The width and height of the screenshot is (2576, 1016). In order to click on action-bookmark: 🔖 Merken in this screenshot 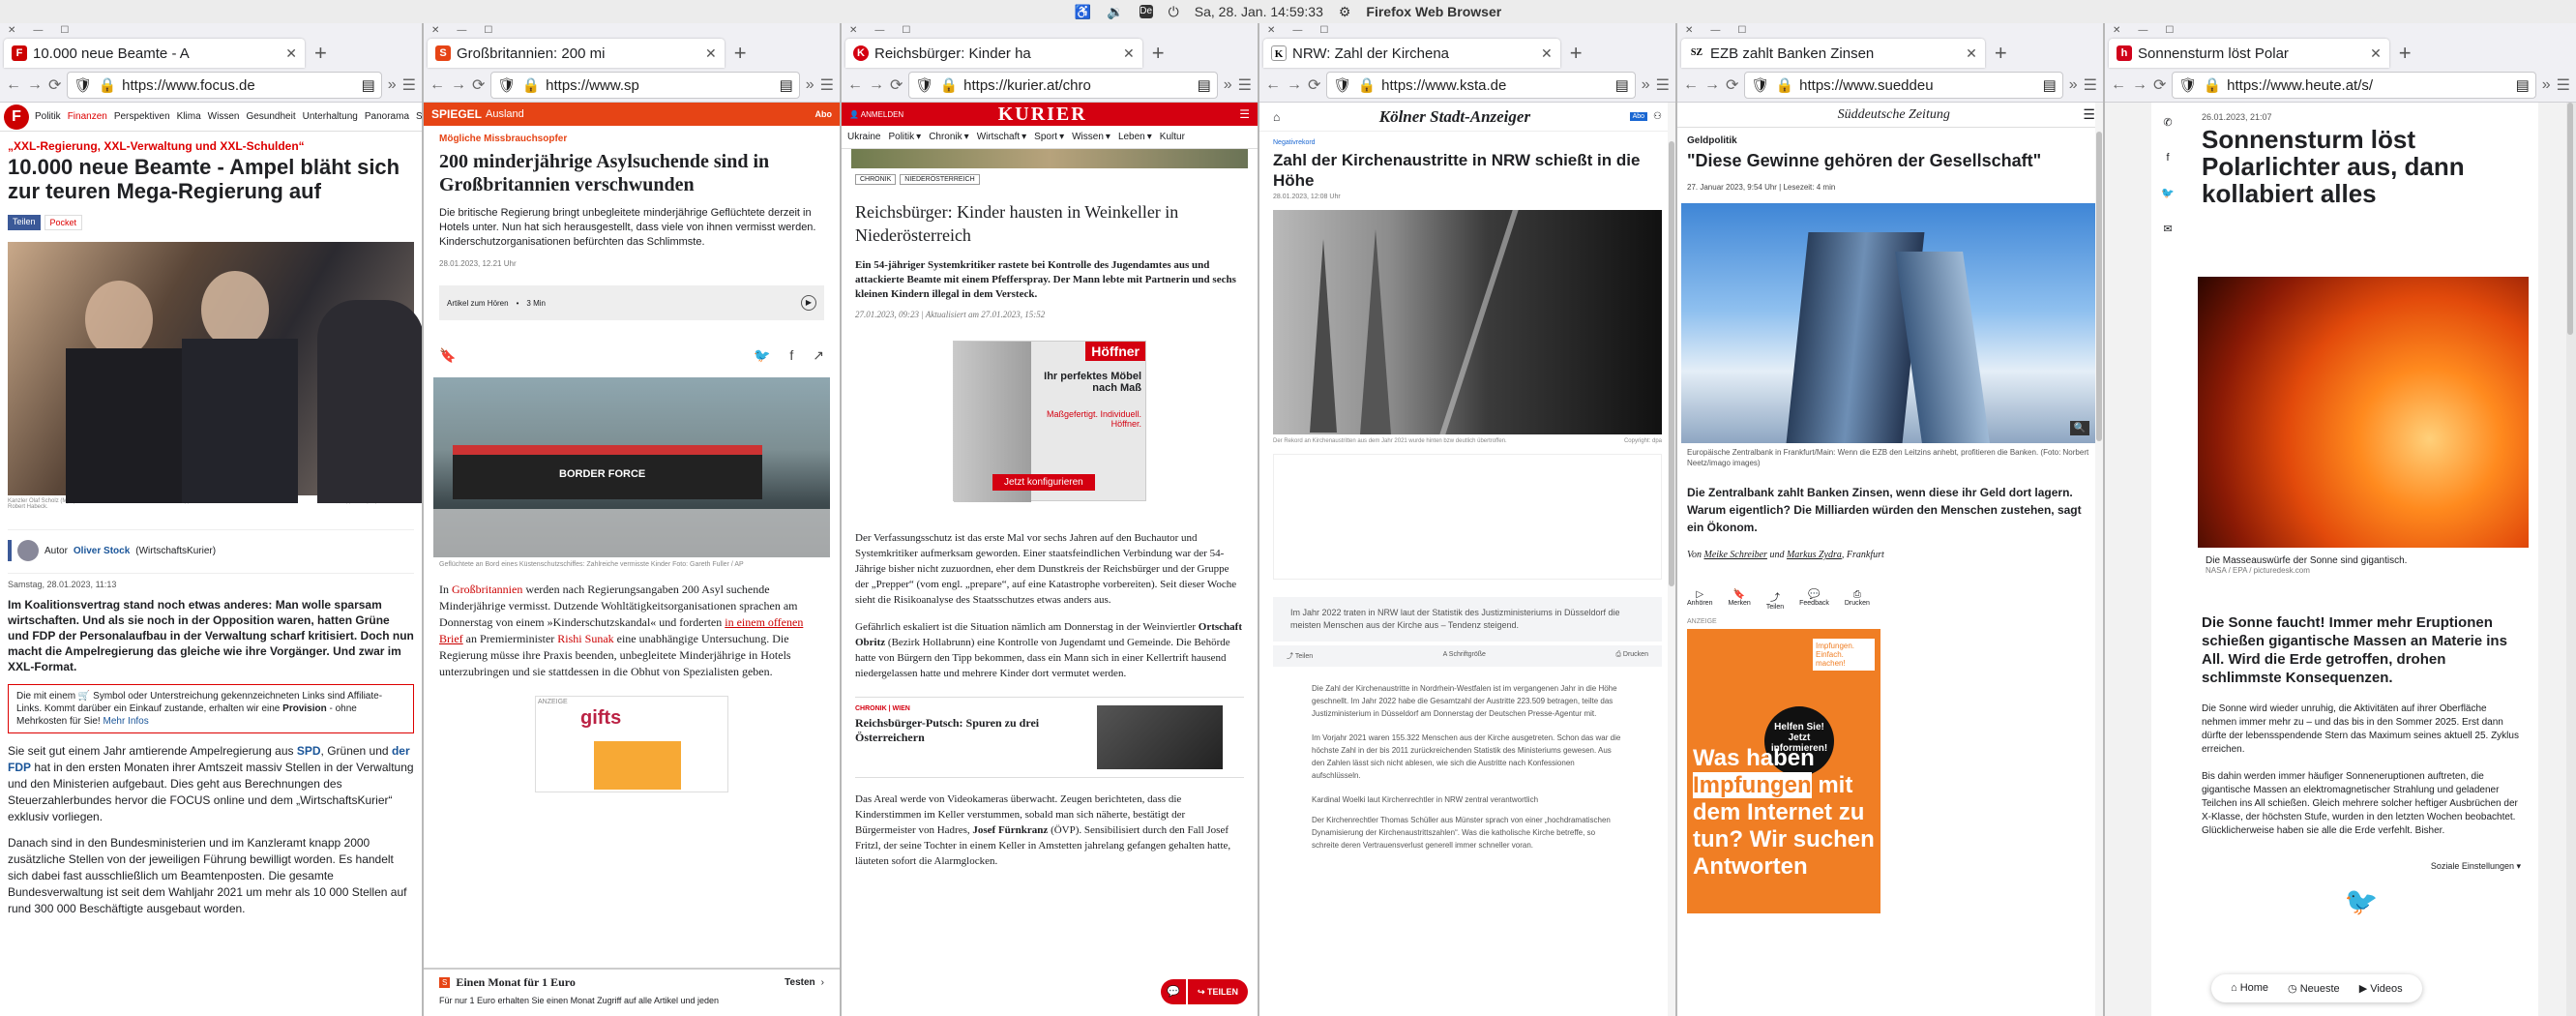, I will do `click(1739, 600)`.